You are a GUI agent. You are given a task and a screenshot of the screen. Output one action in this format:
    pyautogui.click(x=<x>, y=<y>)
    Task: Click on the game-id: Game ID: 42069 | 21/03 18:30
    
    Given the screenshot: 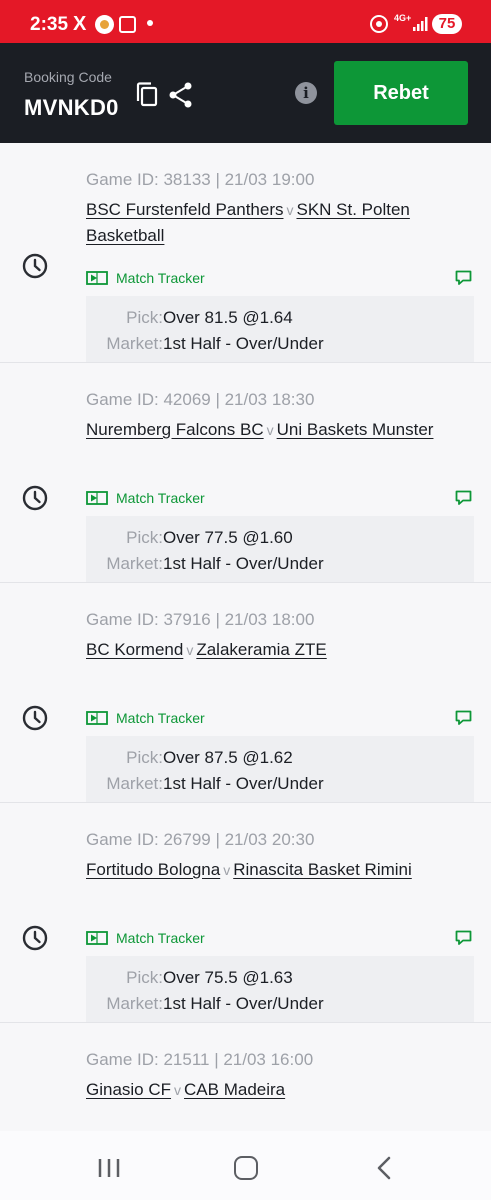 What is the action you would take?
    pyautogui.click(x=200, y=399)
    